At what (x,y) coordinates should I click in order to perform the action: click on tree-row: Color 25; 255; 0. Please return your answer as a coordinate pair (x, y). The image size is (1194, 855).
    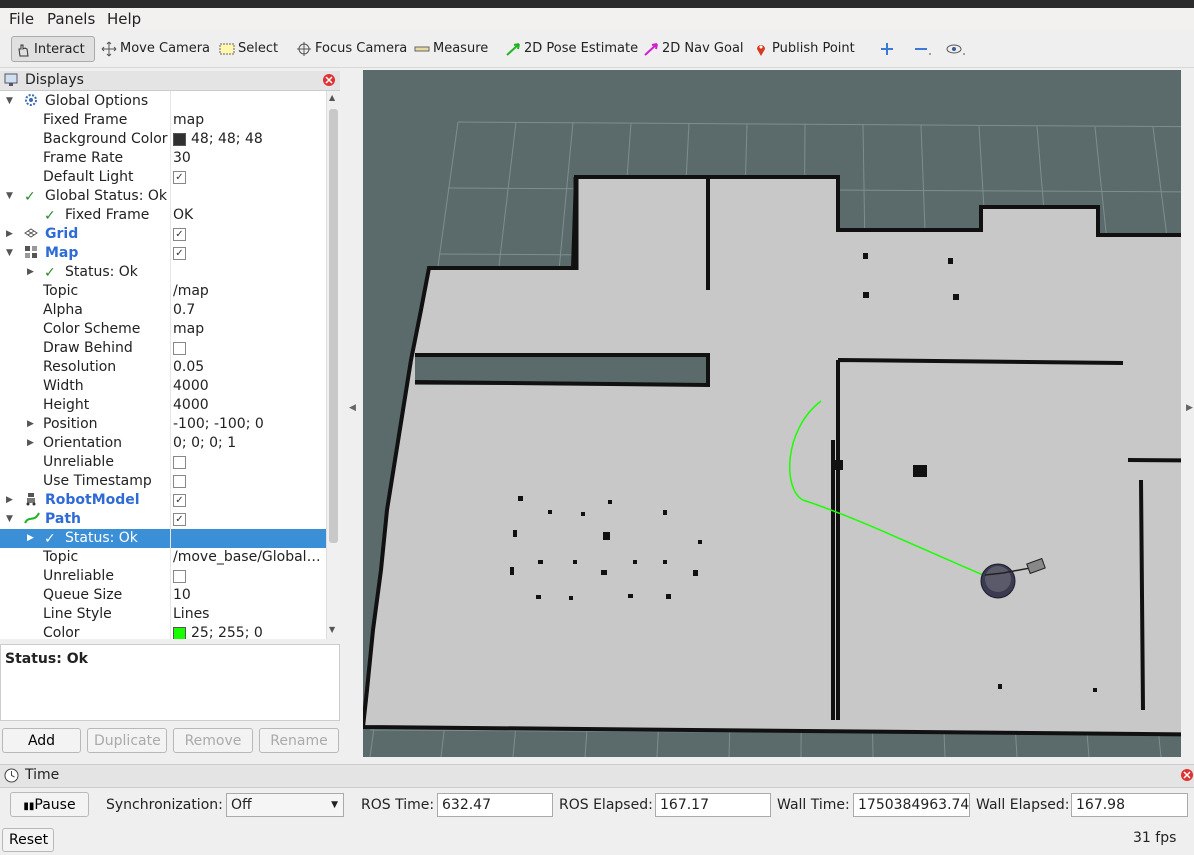
    Looking at the image, I should click on (163, 631).